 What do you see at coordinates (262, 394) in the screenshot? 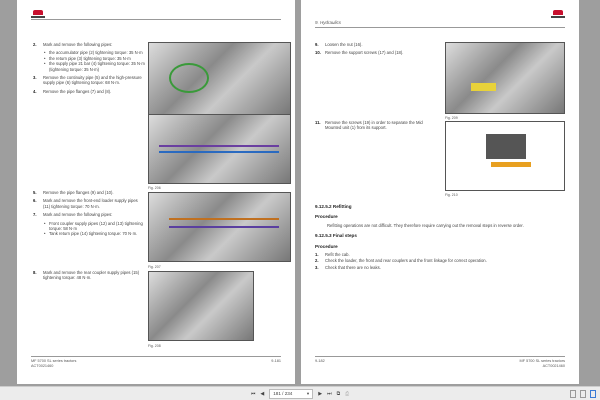
I see `previous-page-icon: ◀` at bounding box center [262, 394].